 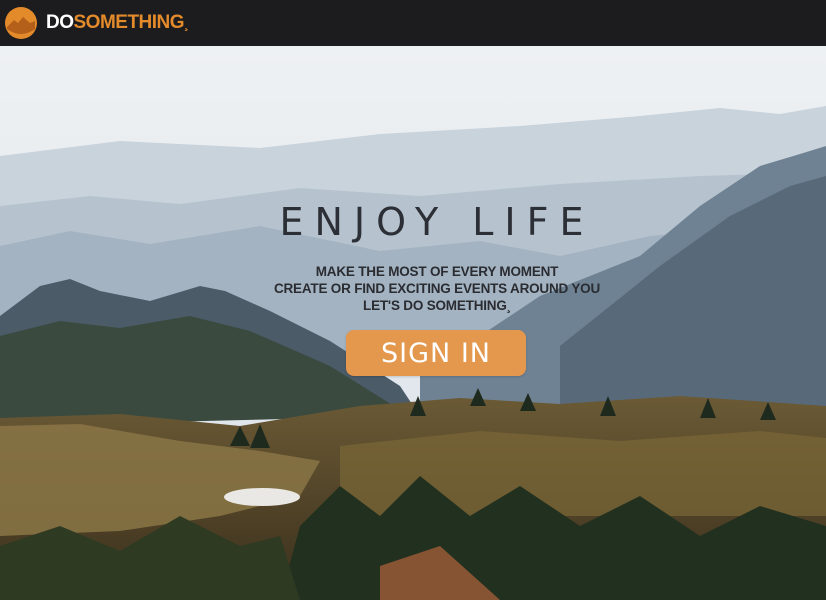 I want to click on brand-tail: ¸, so click(x=186, y=23).